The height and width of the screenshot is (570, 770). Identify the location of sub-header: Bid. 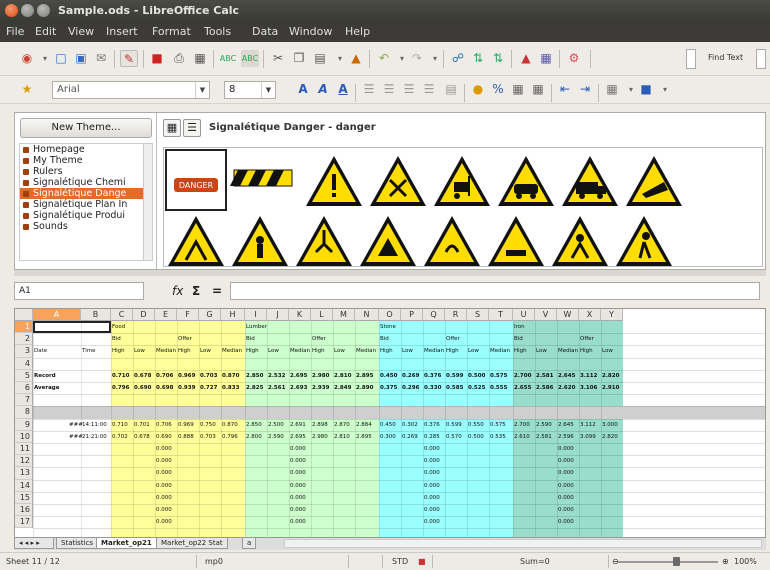
(384, 339).